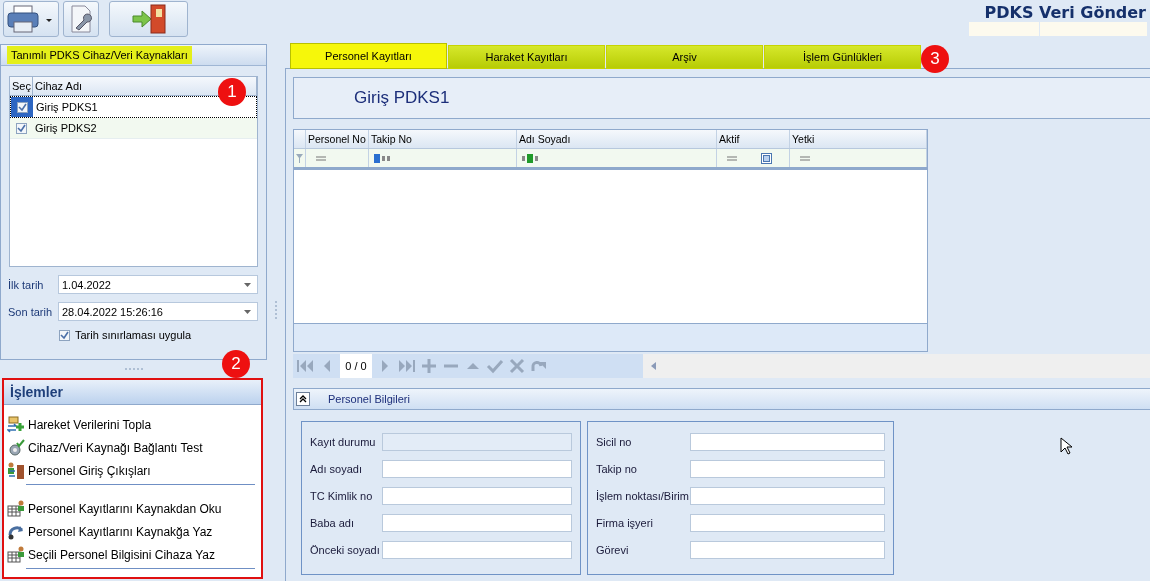 This screenshot has width=1150, height=581. What do you see at coordinates (753, 139) in the screenshot?
I see `column-header: Aktif` at bounding box center [753, 139].